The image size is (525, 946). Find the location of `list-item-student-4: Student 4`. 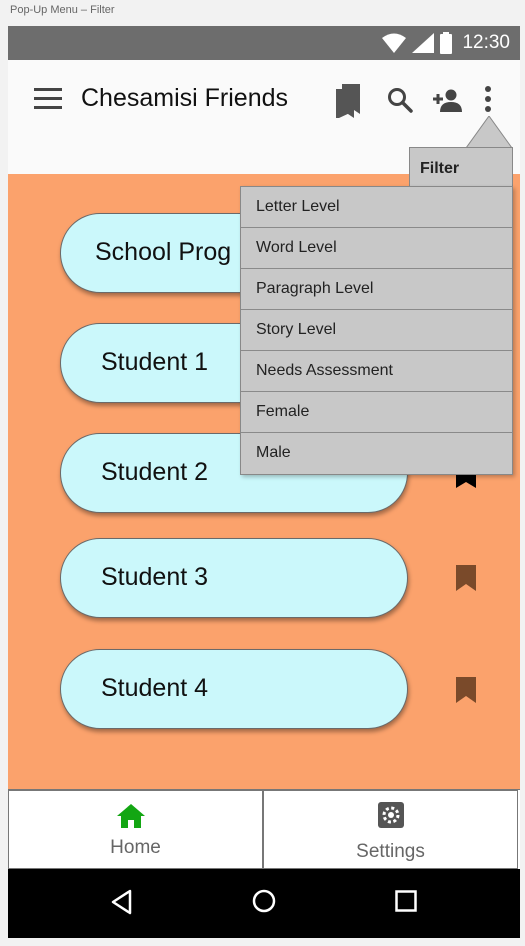

list-item-student-4: Student 4 is located at coordinates (234, 689).